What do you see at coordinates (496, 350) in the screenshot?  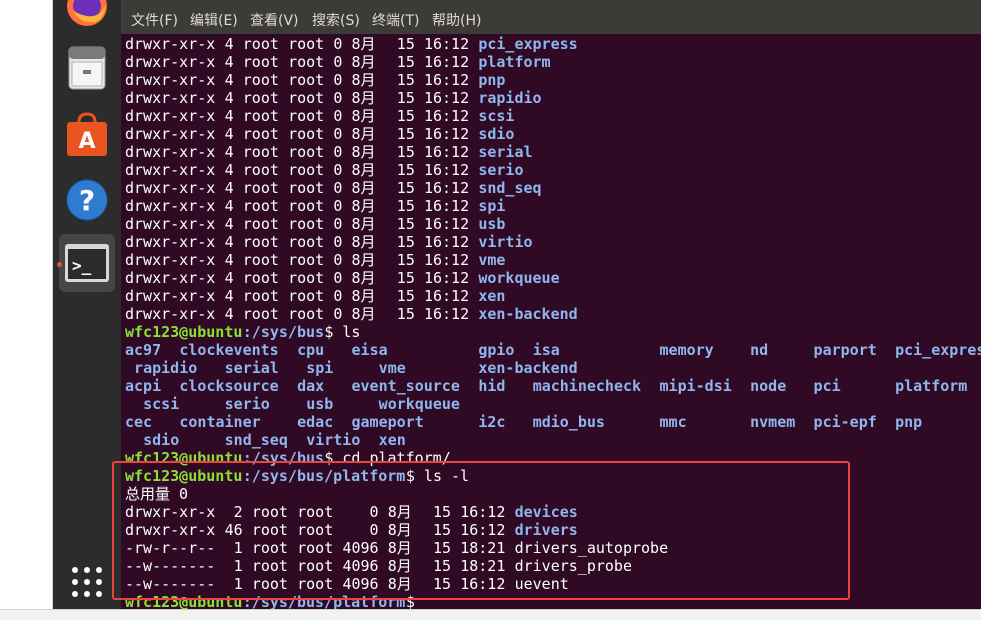 I see `ls-entry: gpio` at bounding box center [496, 350].